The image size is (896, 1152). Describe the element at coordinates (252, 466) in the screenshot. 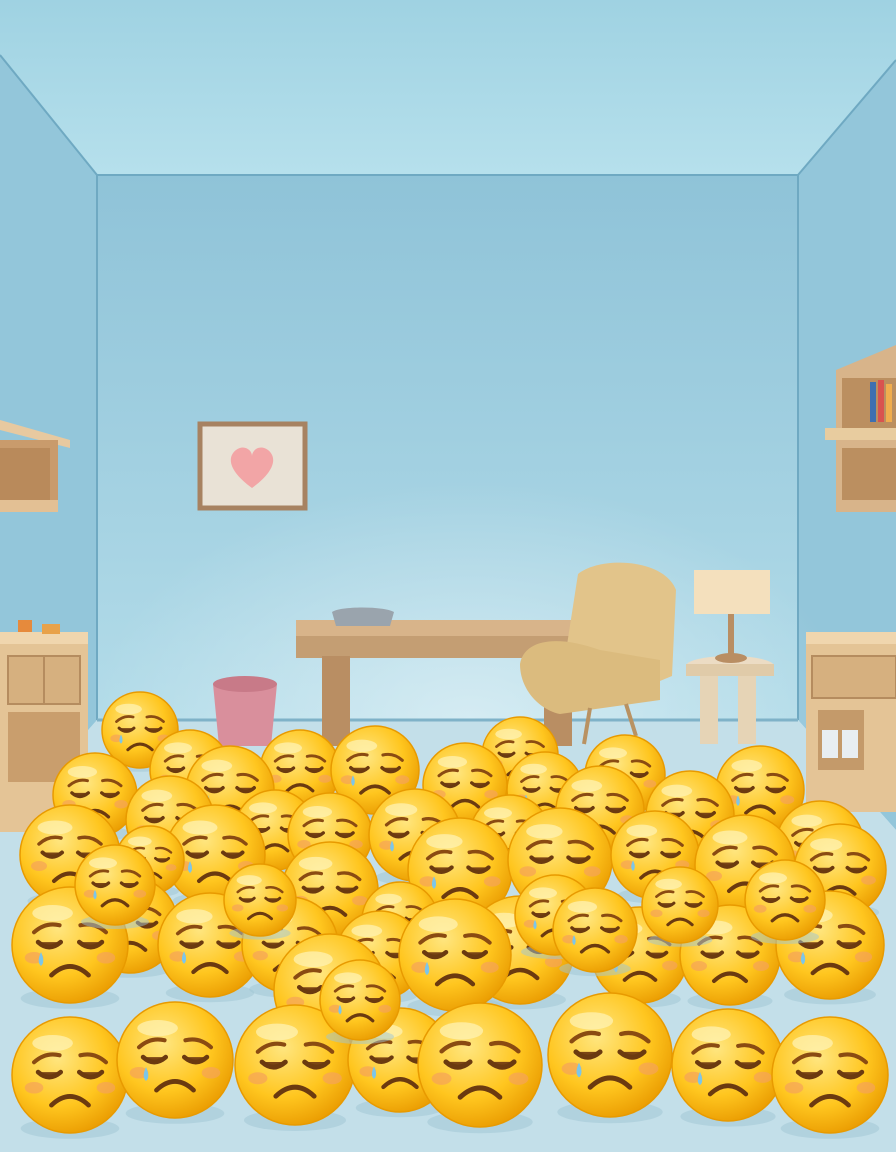

I see `framed-heart-picture` at that location.